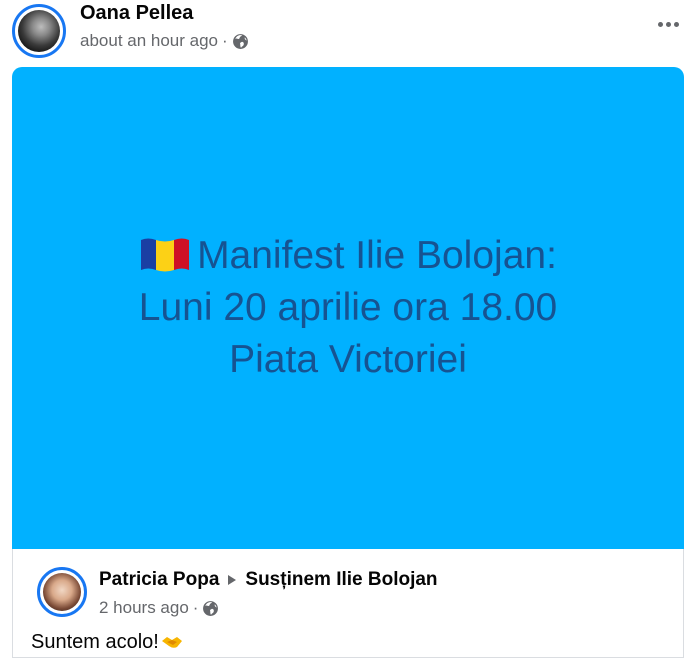  What do you see at coordinates (668, 24) in the screenshot?
I see `more-options-button` at bounding box center [668, 24].